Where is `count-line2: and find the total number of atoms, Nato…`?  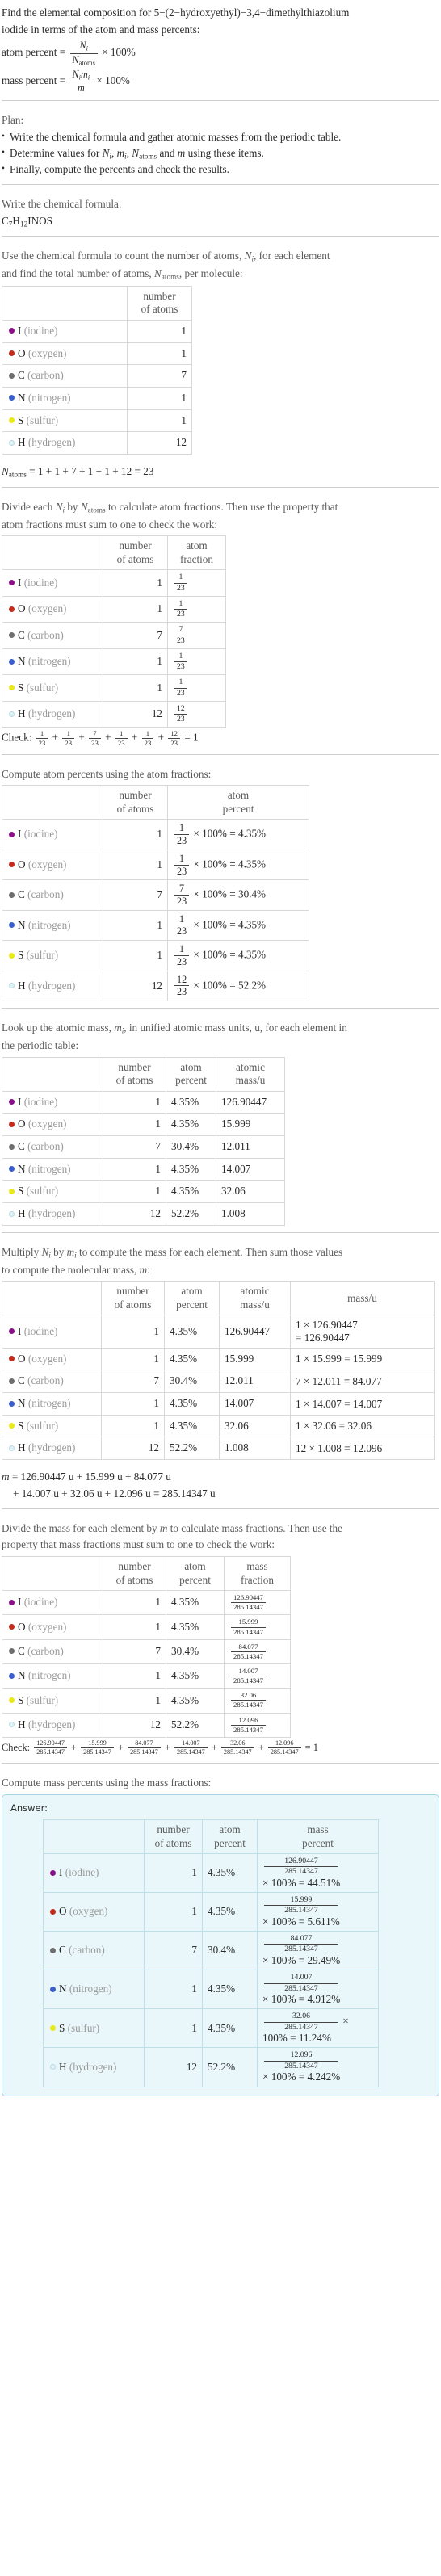 count-line2: and find the total number of atoms, Nato… is located at coordinates (123, 274).